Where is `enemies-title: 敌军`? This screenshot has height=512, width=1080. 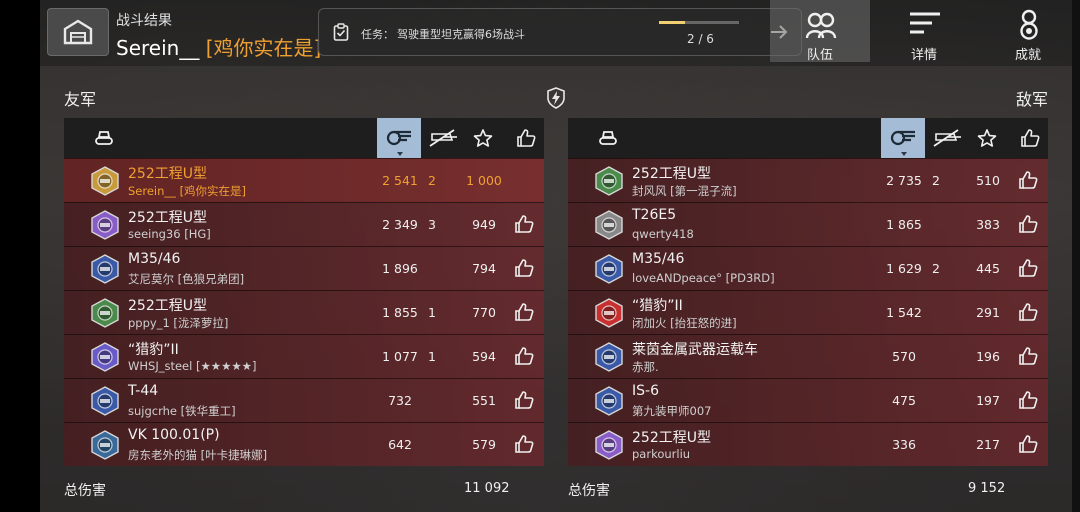 enemies-title: 敌军 is located at coordinates (1032, 99).